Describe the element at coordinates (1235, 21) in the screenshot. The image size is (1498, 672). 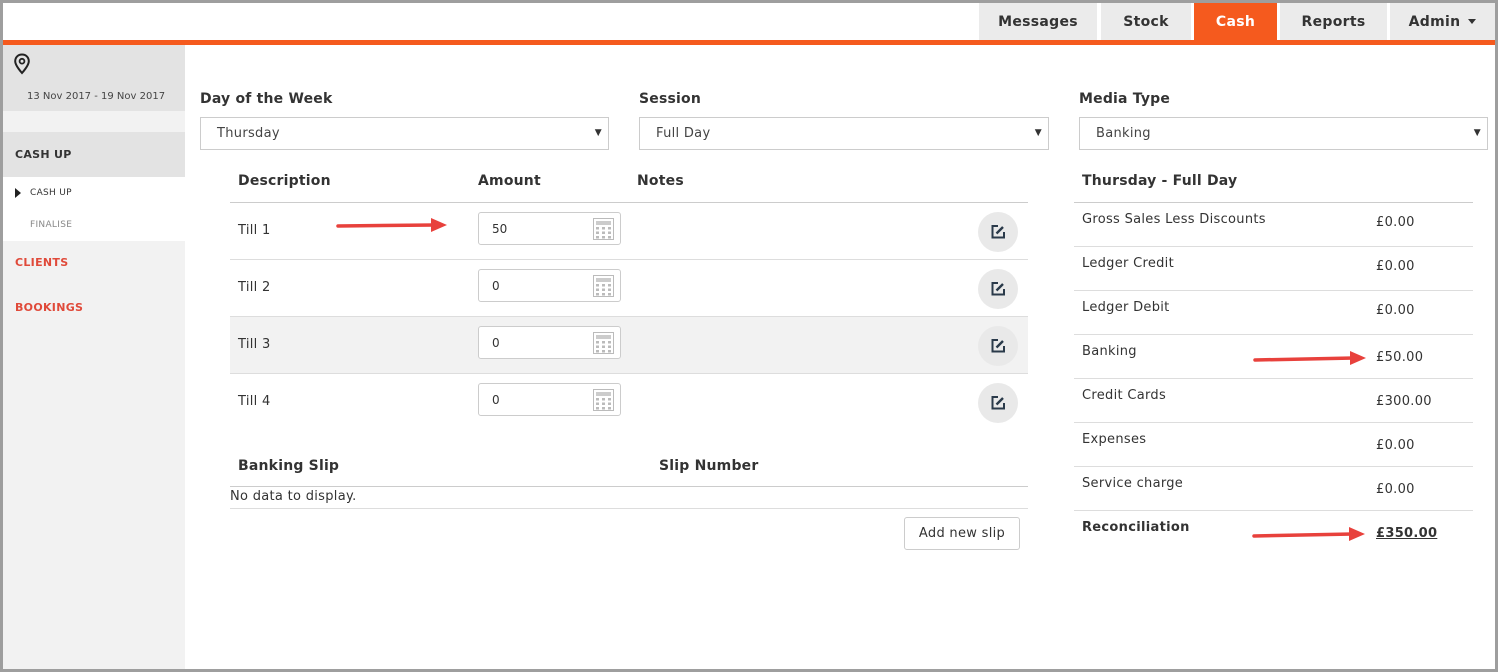
I see `tab-cash: Cash` at that location.